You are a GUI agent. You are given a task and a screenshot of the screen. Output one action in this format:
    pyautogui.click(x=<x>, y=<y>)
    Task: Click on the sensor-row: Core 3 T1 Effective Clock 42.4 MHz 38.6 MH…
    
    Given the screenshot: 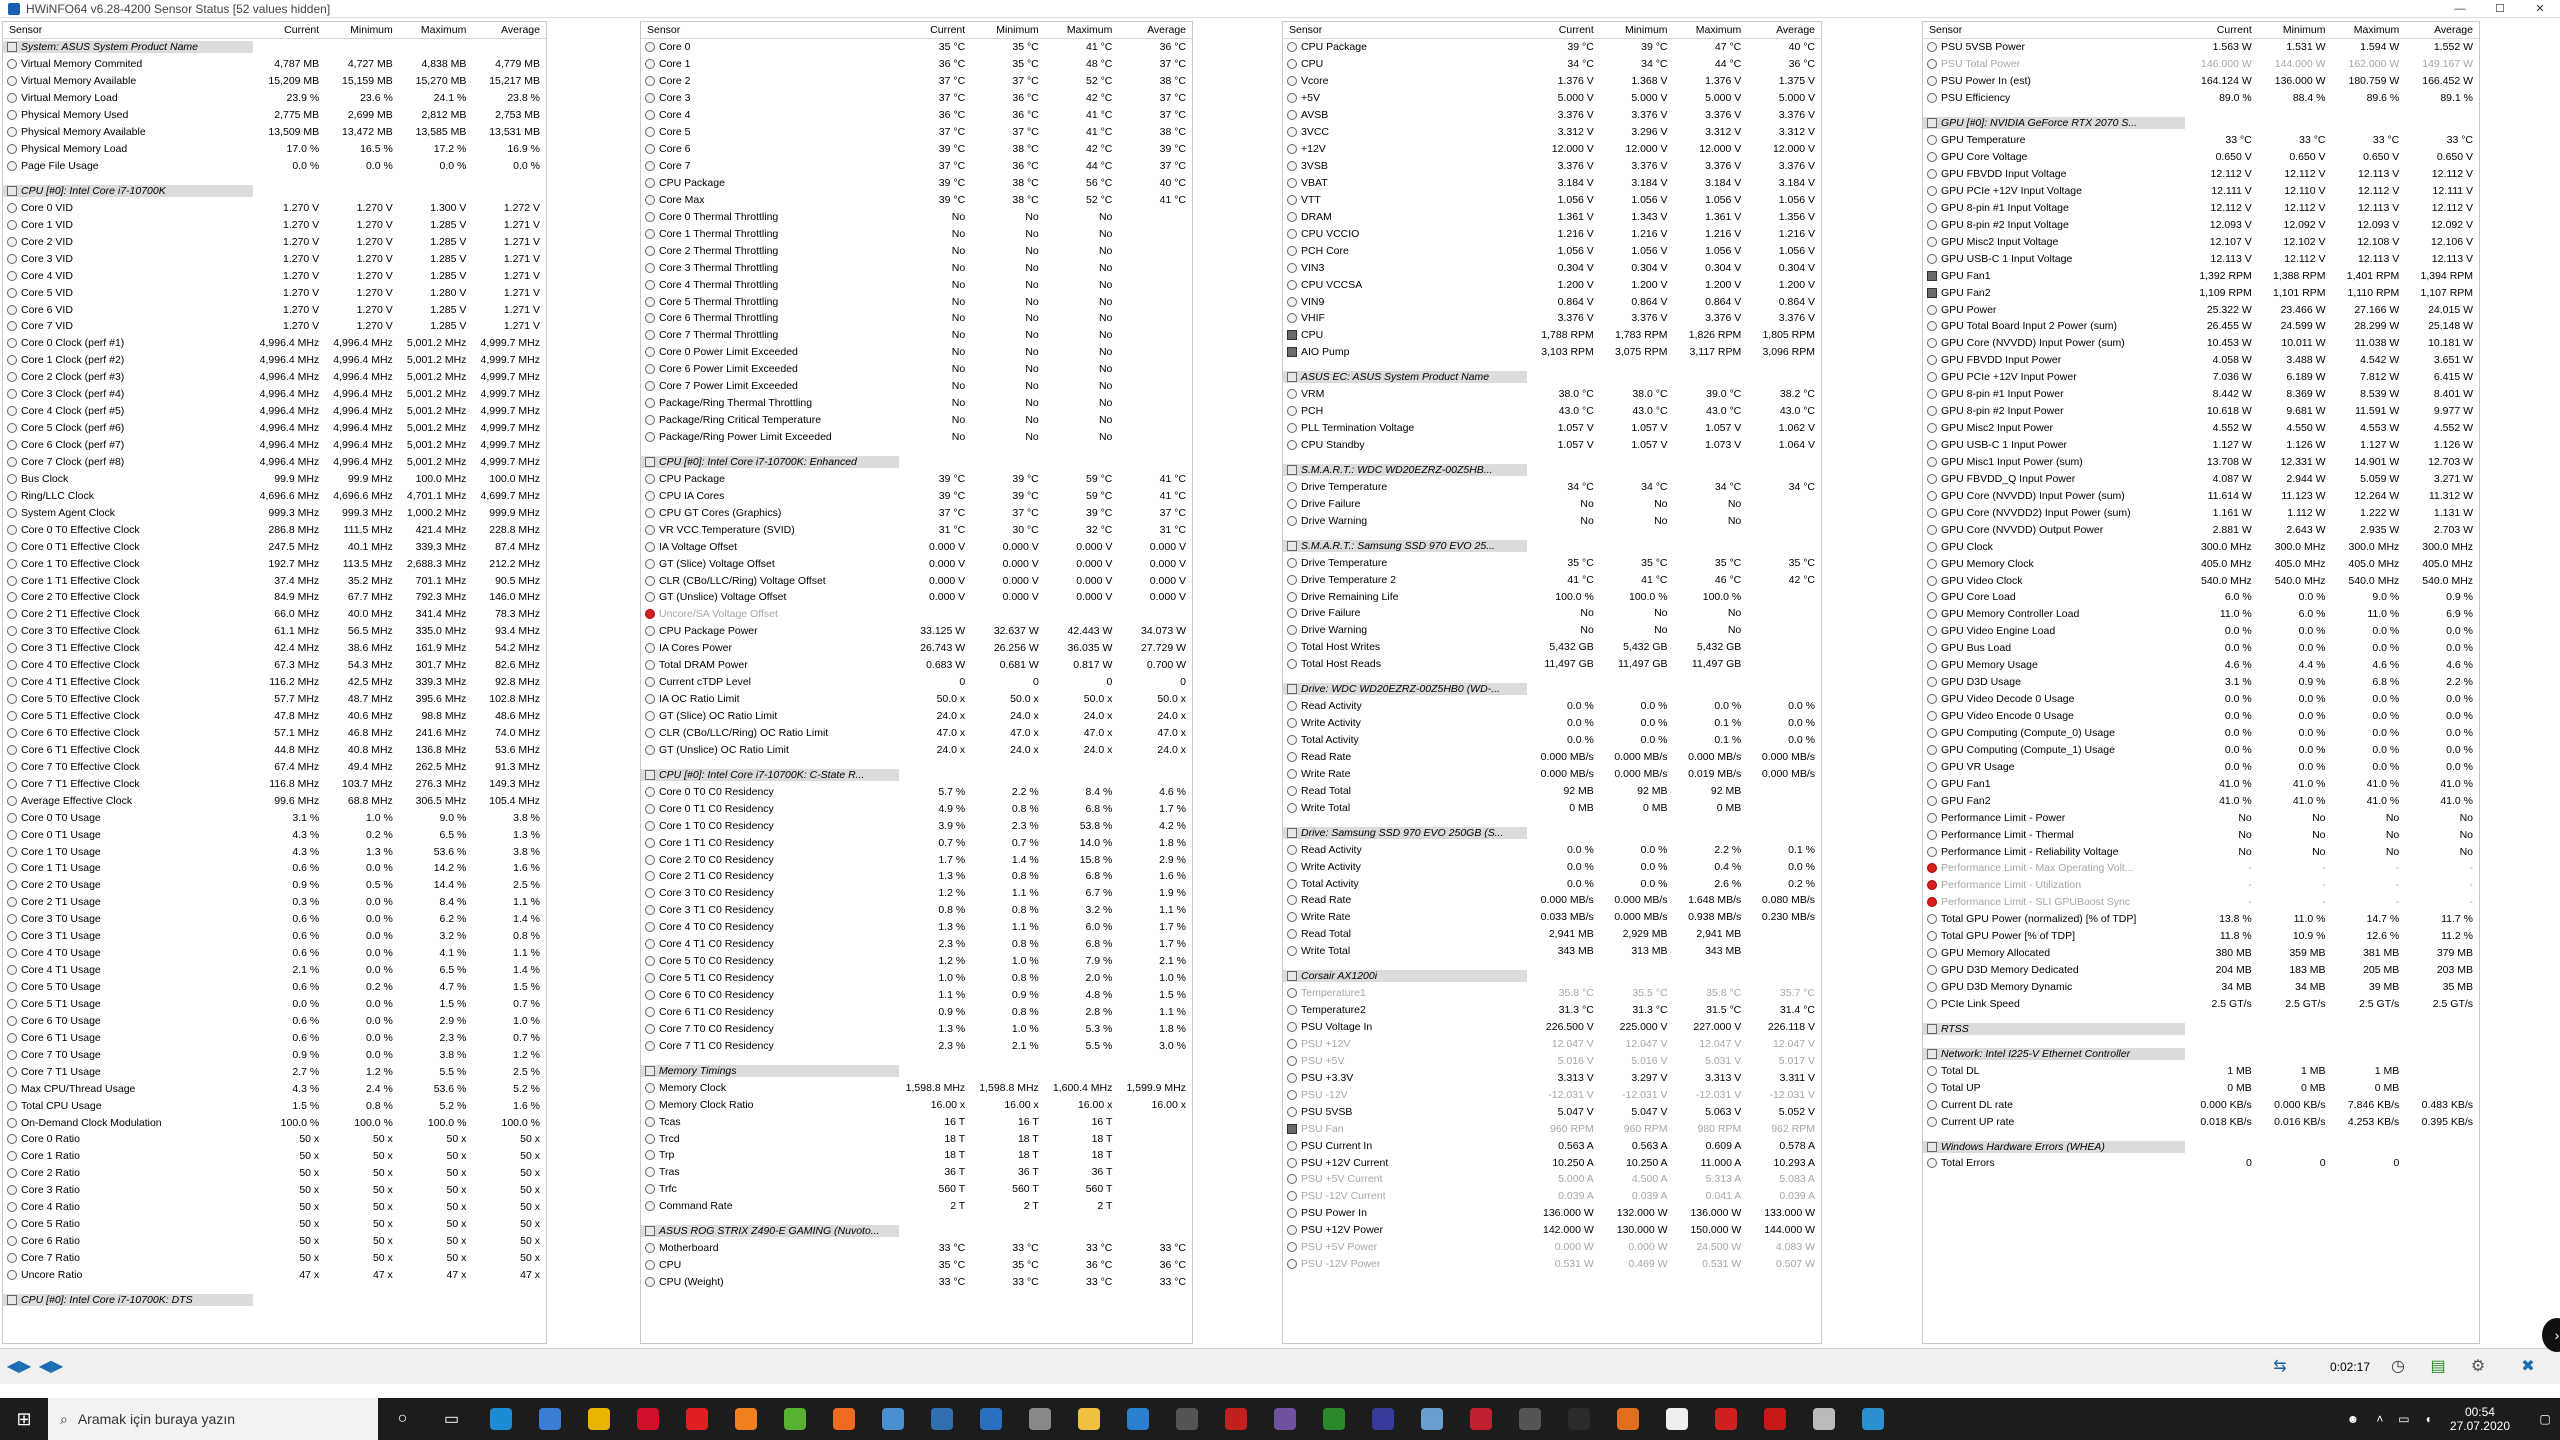 What is the action you would take?
    pyautogui.click(x=274, y=648)
    